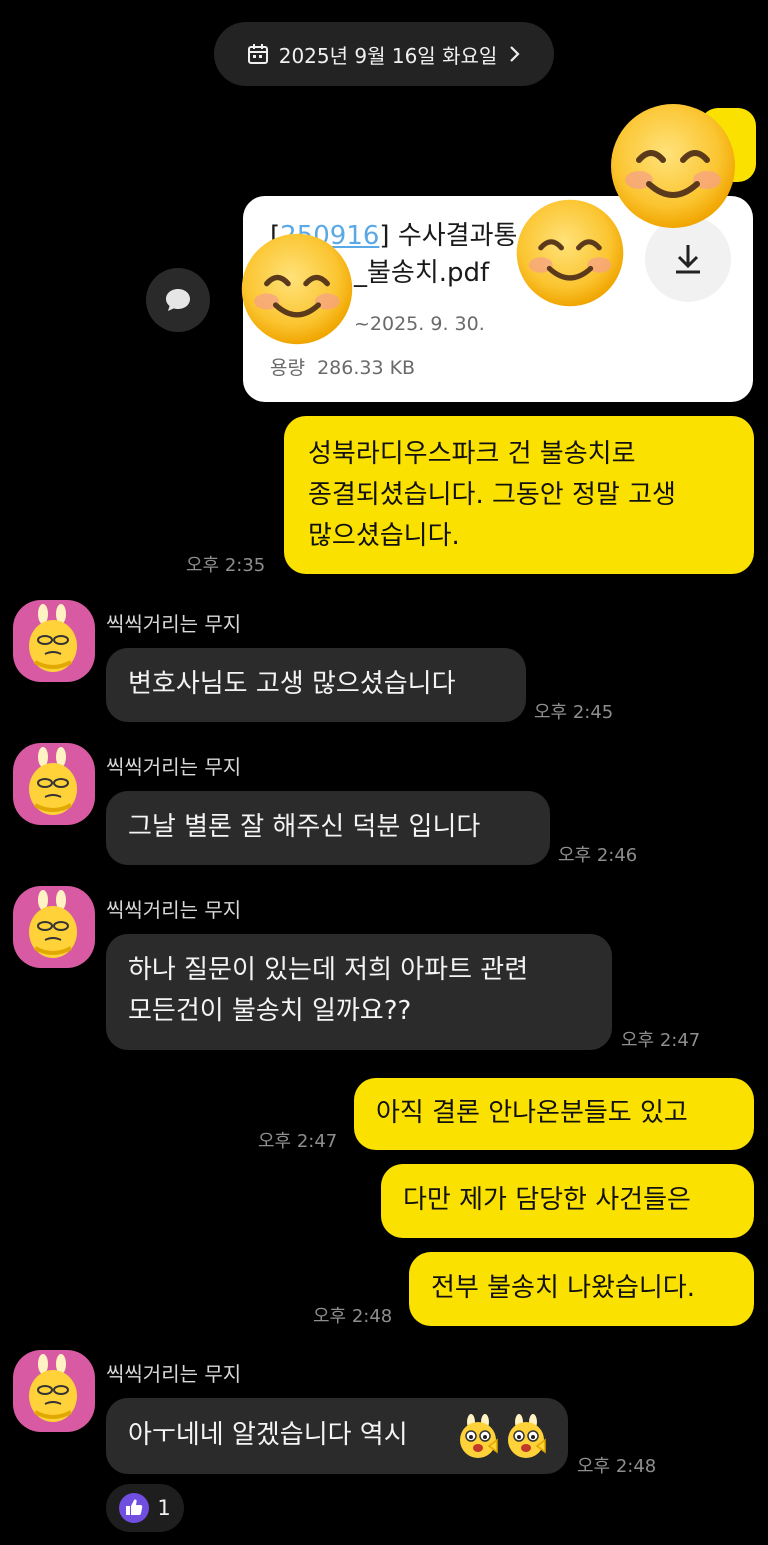 Image resolution: width=768 pixels, height=1545 pixels. I want to click on reaction-count: 1, so click(164, 1508).